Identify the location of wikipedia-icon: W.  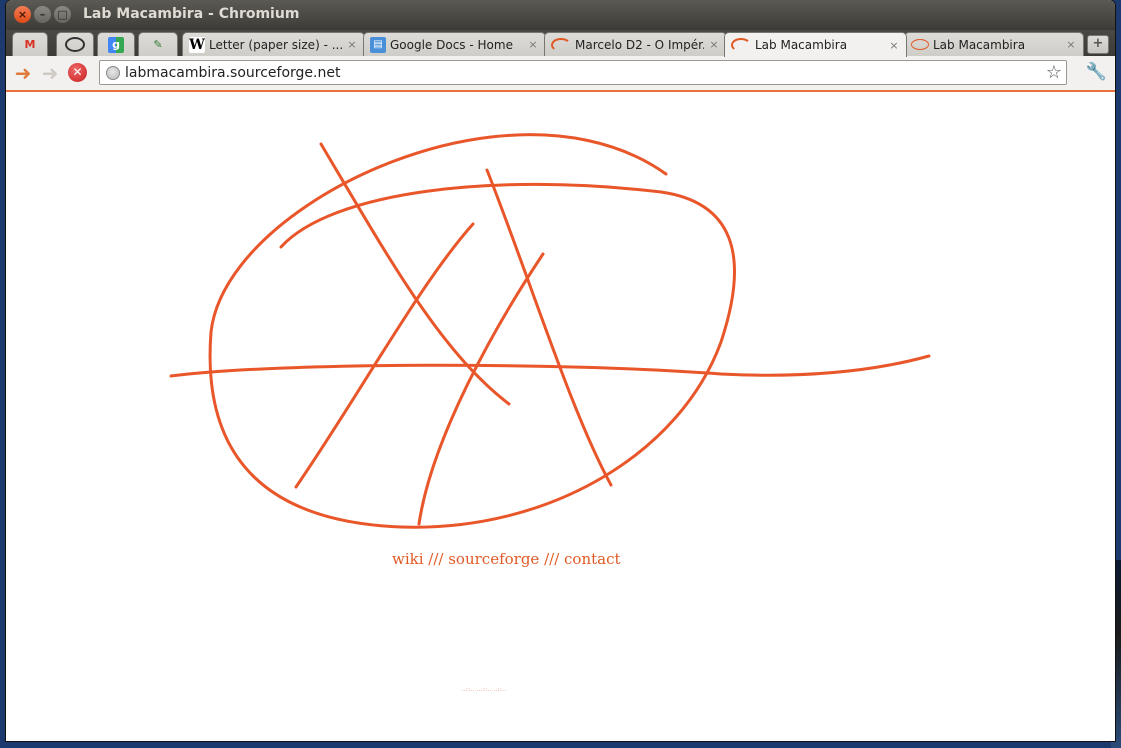
(197, 44).